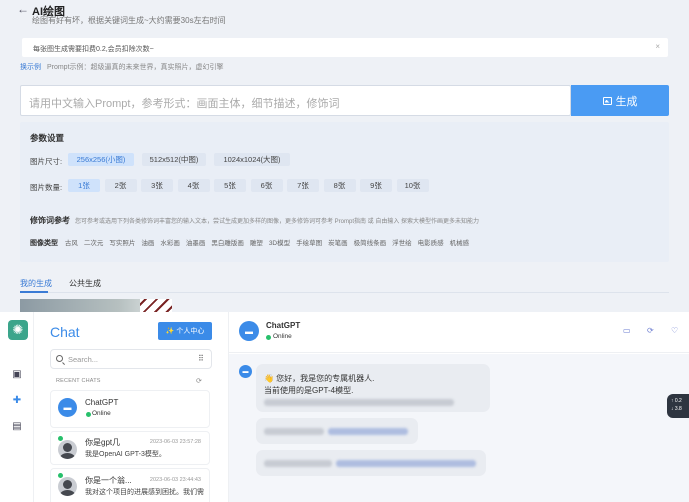  I want to click on count-option: 8张, so click(339, 185).